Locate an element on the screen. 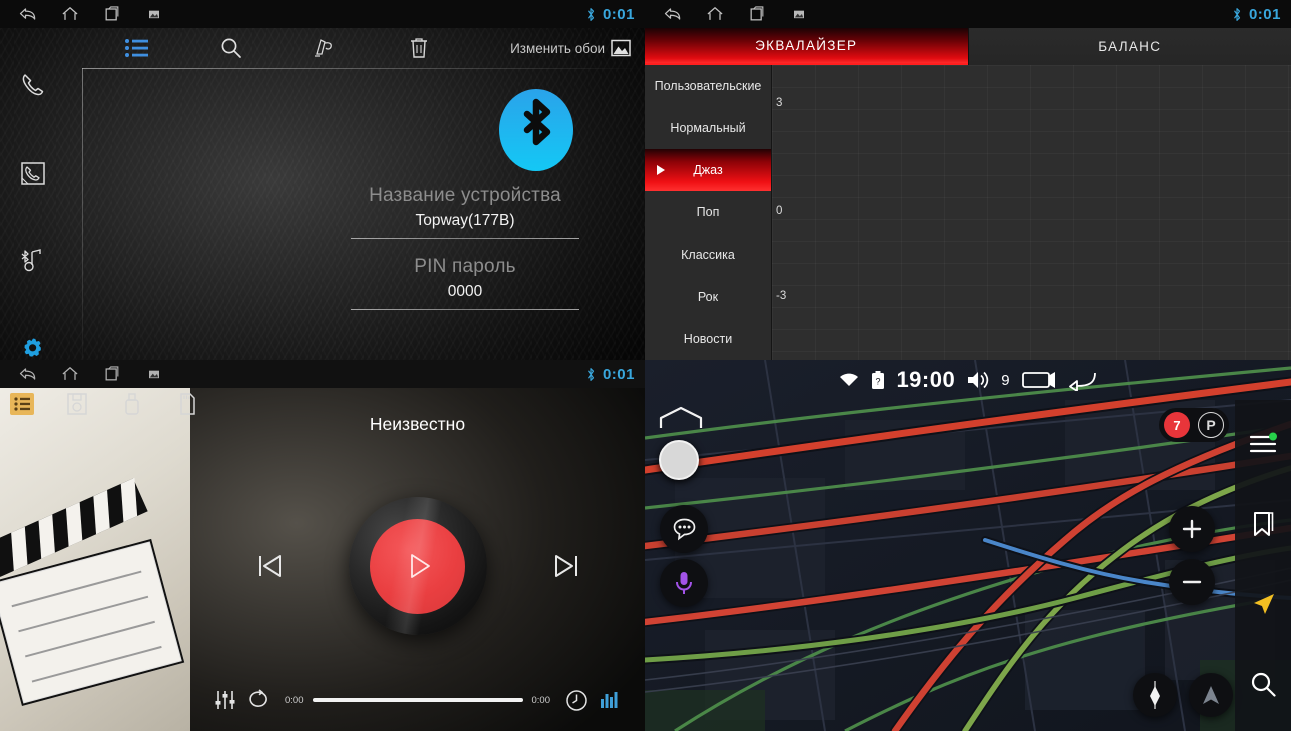 The image size is (1291, 731). map-side-rail is located at coordinates (1263, 565).